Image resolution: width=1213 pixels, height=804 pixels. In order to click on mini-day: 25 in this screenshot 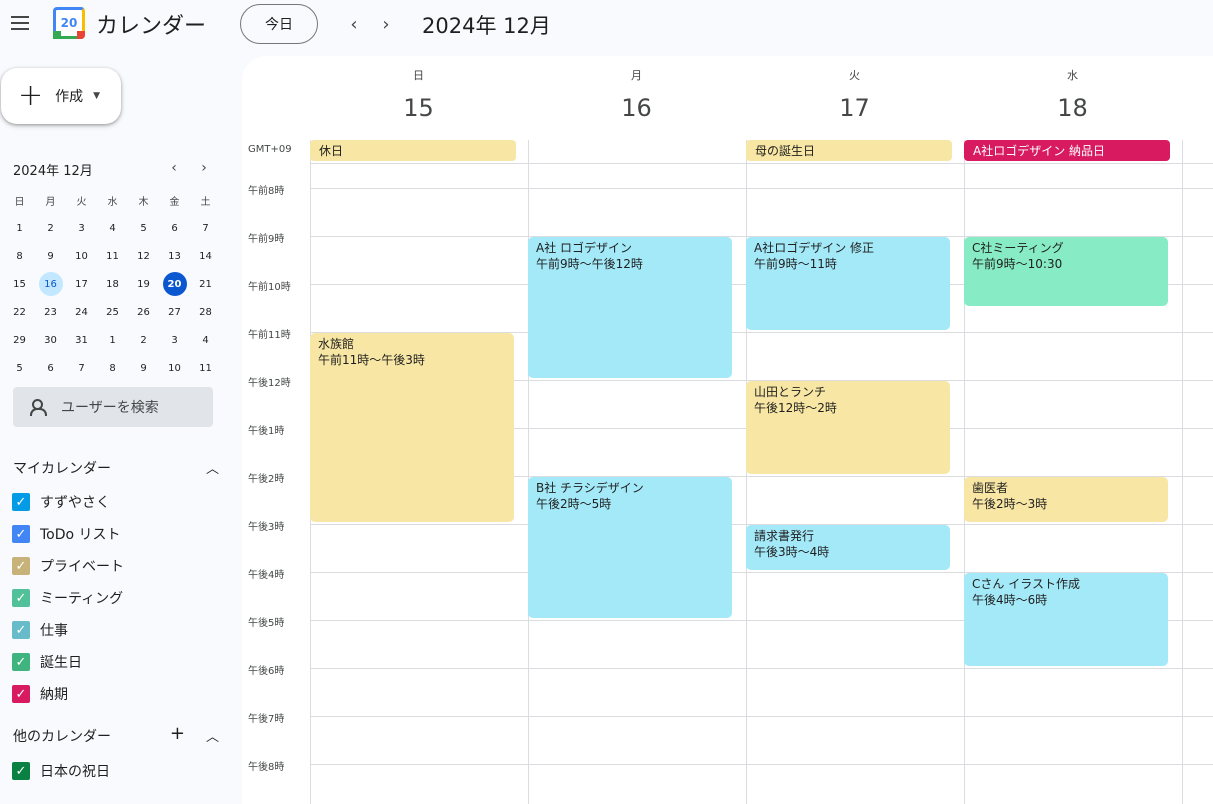, I will do `click(112, 312)`.